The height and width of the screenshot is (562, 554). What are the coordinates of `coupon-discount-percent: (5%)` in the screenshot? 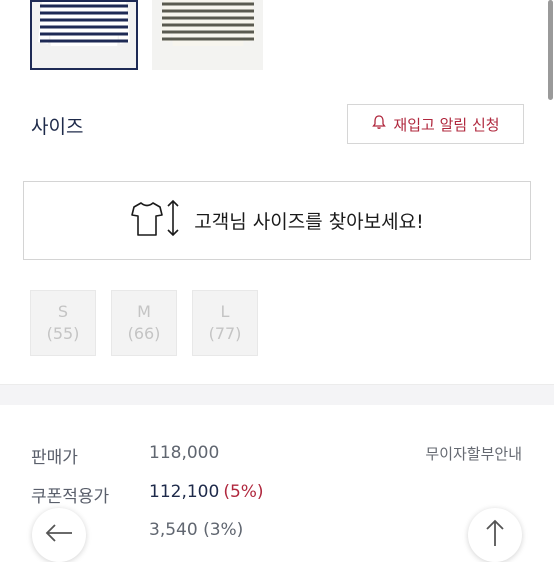 It's located at (243, 492).